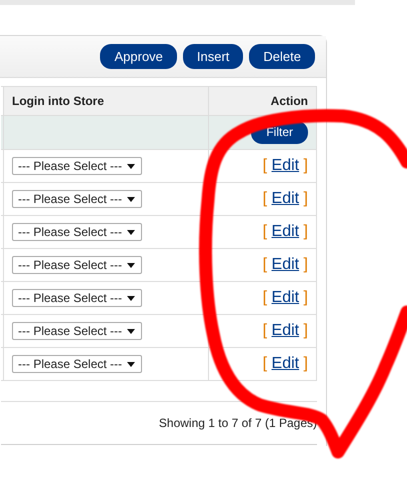  Describe the element at coordinates (262, 101) in the screenshot. I see `column-header: Action` at that location.